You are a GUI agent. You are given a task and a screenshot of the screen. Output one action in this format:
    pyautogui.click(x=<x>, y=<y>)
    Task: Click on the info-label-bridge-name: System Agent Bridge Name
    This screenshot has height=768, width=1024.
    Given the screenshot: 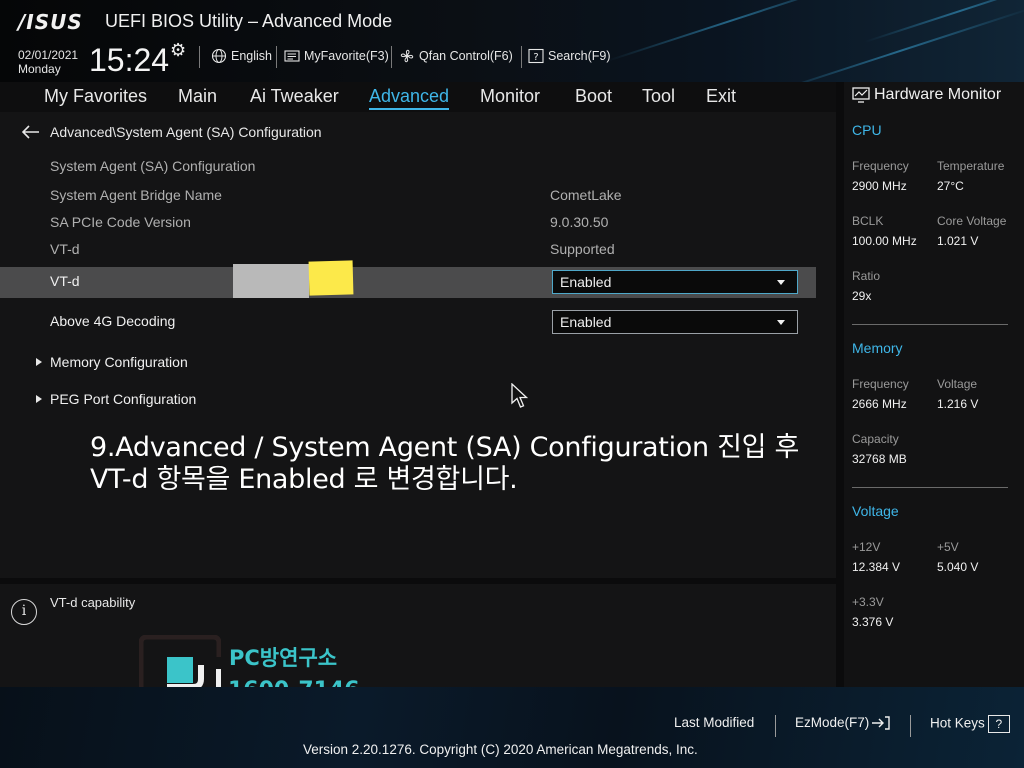 What is the action you would take?
    pyautogui.click(x=136, y=195)
    